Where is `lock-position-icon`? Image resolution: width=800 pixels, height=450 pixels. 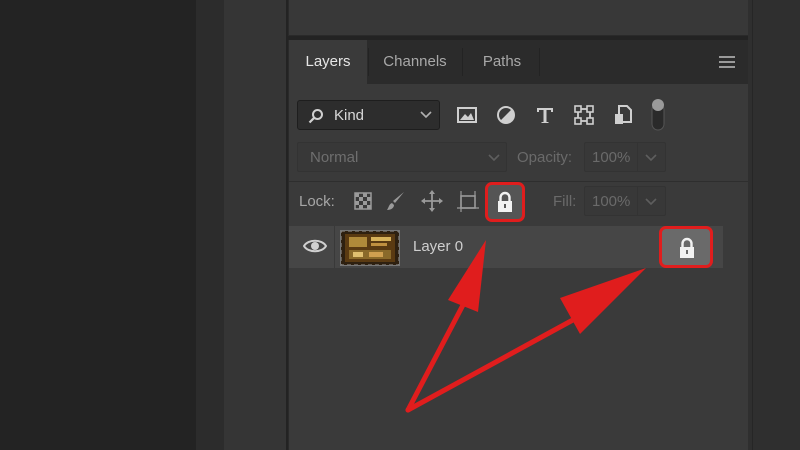
lock-position-icon is located at coordinates (432, 201).